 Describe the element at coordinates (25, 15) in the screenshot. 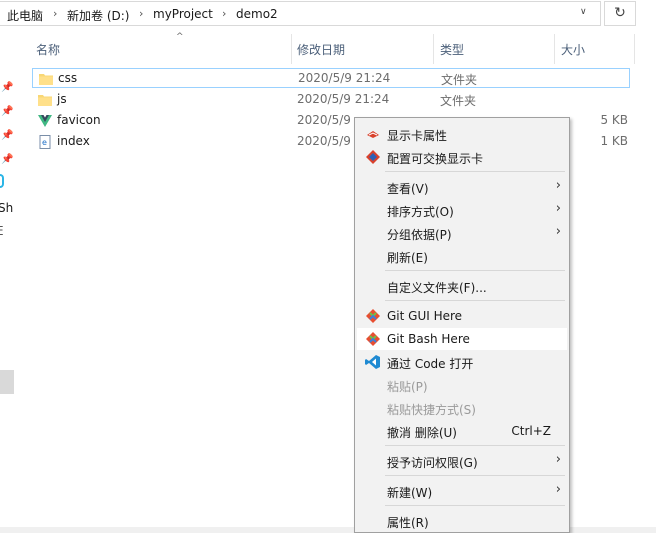

I see `crumb-this-pc: 此电脑` at that location.